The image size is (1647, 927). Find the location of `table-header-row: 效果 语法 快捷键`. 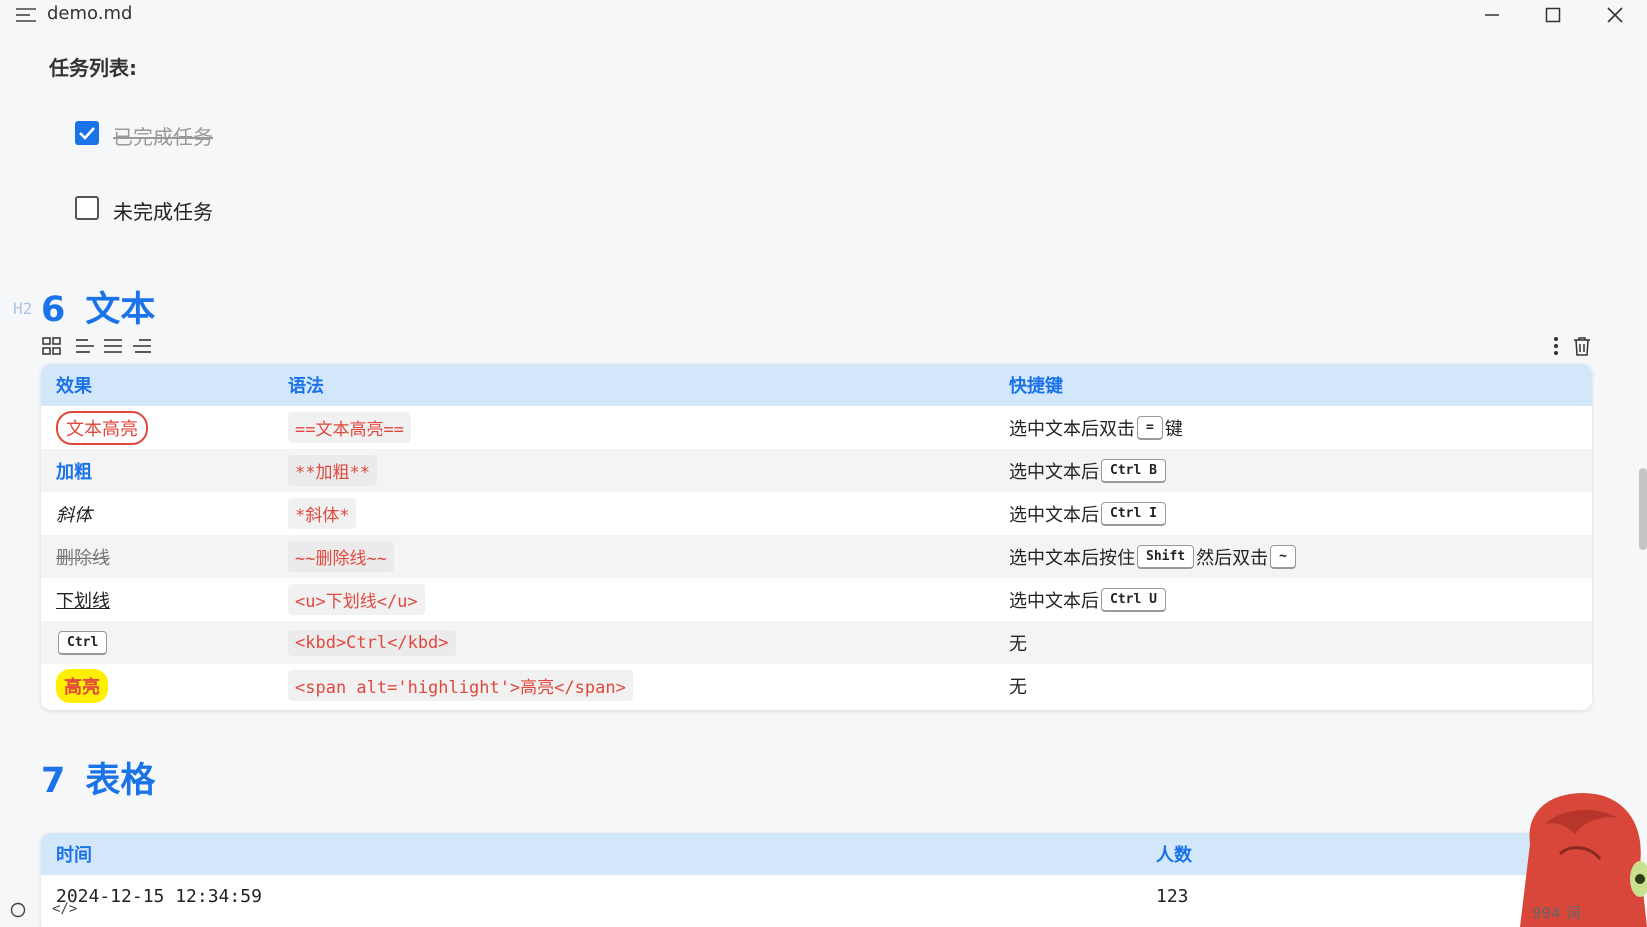

table-header-row: 效果 语法 快捷键 is located at coordinates (816, 385).